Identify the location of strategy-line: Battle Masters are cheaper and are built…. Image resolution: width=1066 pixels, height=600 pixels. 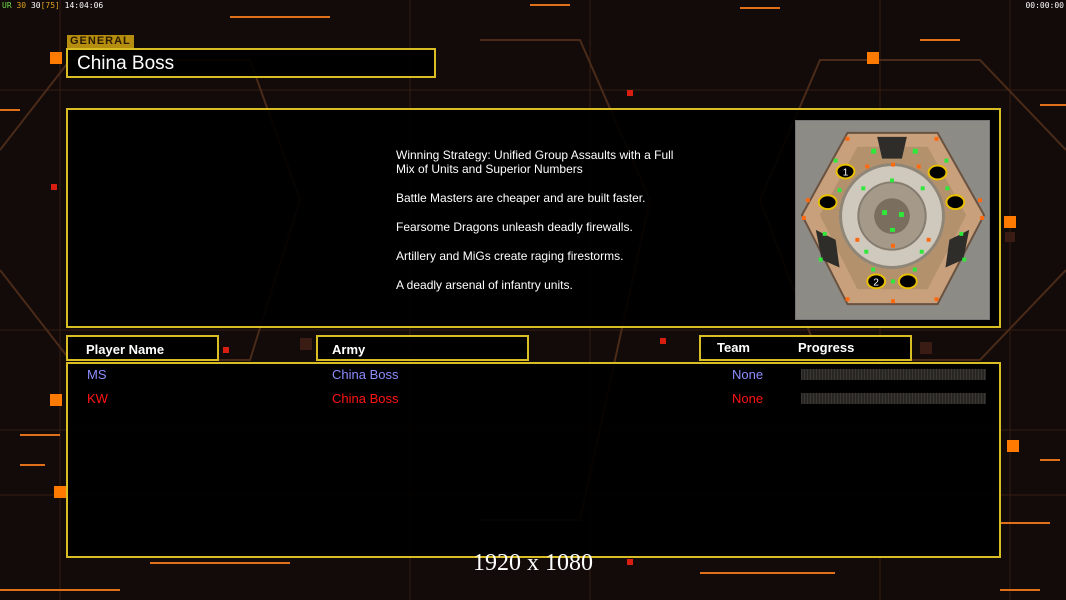
(521, 198).